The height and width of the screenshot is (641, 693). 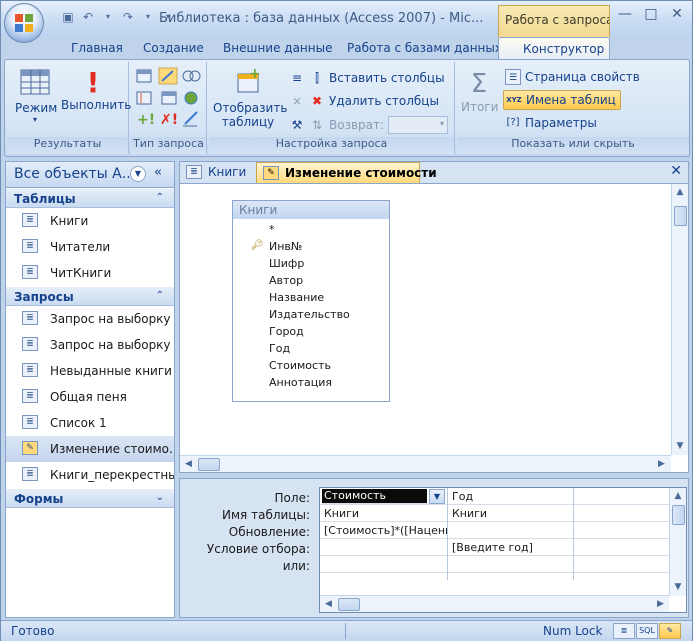 What do you see at coordinates (383, 530) in the screenshot?
I see `update-to-cell: [Стоимость]*([Наценк` at bounding box center [383, 530].